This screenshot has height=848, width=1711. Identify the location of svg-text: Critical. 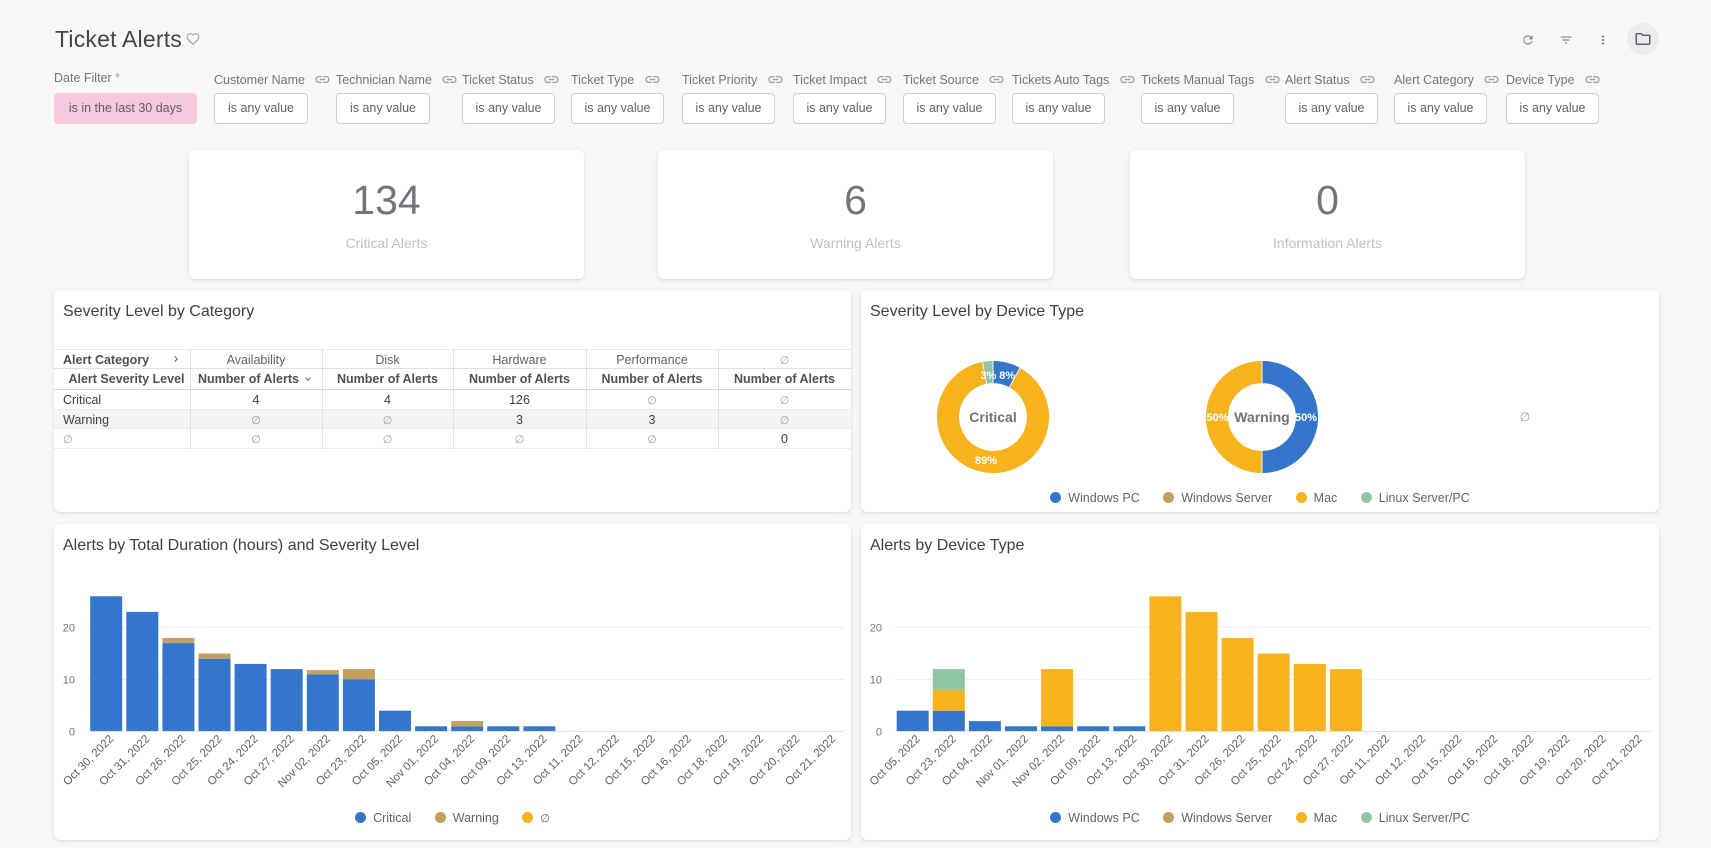
(992, 417).